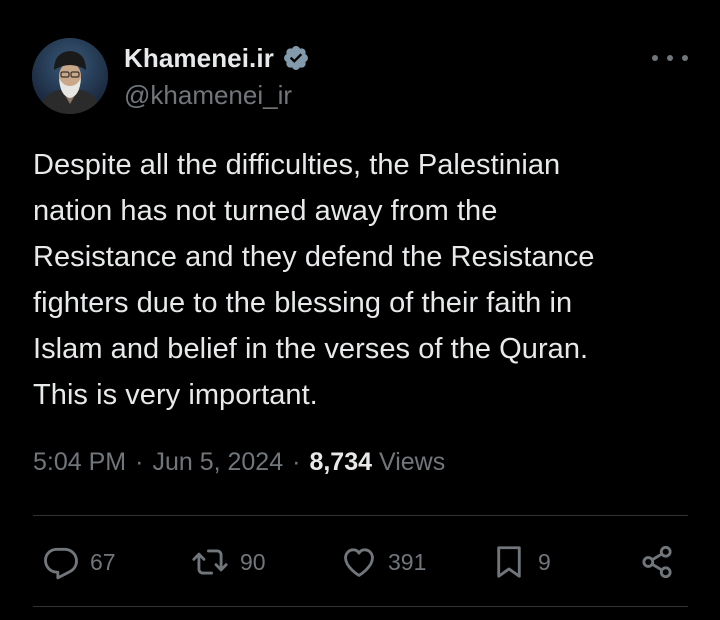  Describe the element at coordinates (296, 58) in the screenshot. I see `verified-badge-icon` at that location.